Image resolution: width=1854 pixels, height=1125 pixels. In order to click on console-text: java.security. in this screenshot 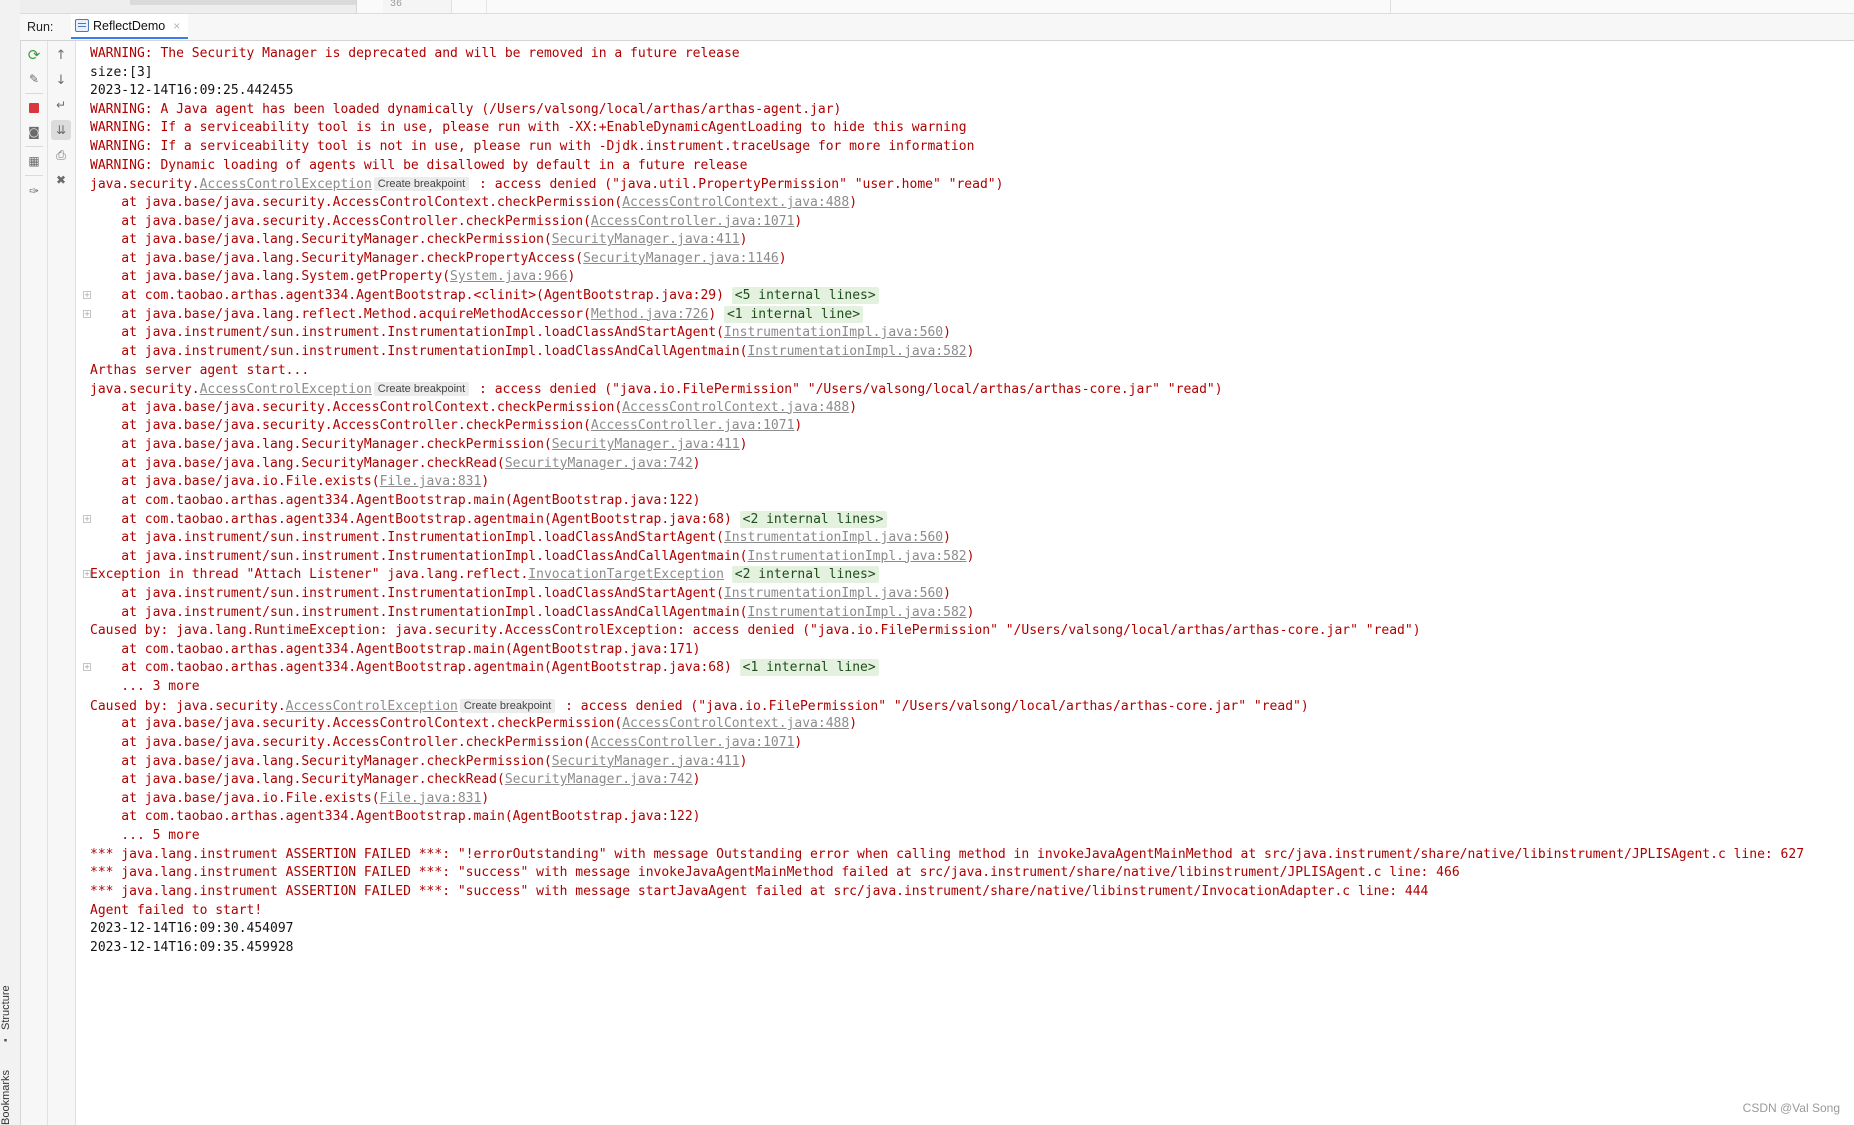, I will do `click(145, 185)`.